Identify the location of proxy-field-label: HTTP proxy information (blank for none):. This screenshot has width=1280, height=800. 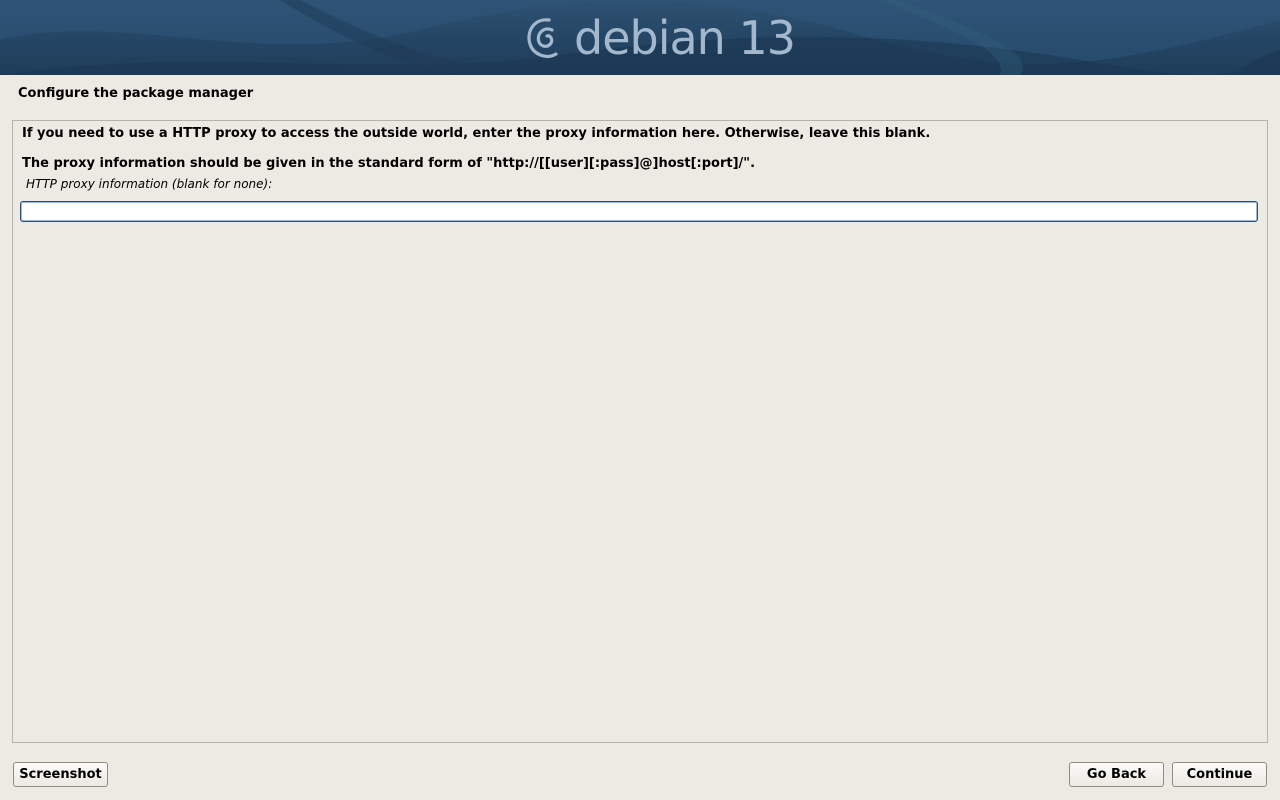
(149, 184).